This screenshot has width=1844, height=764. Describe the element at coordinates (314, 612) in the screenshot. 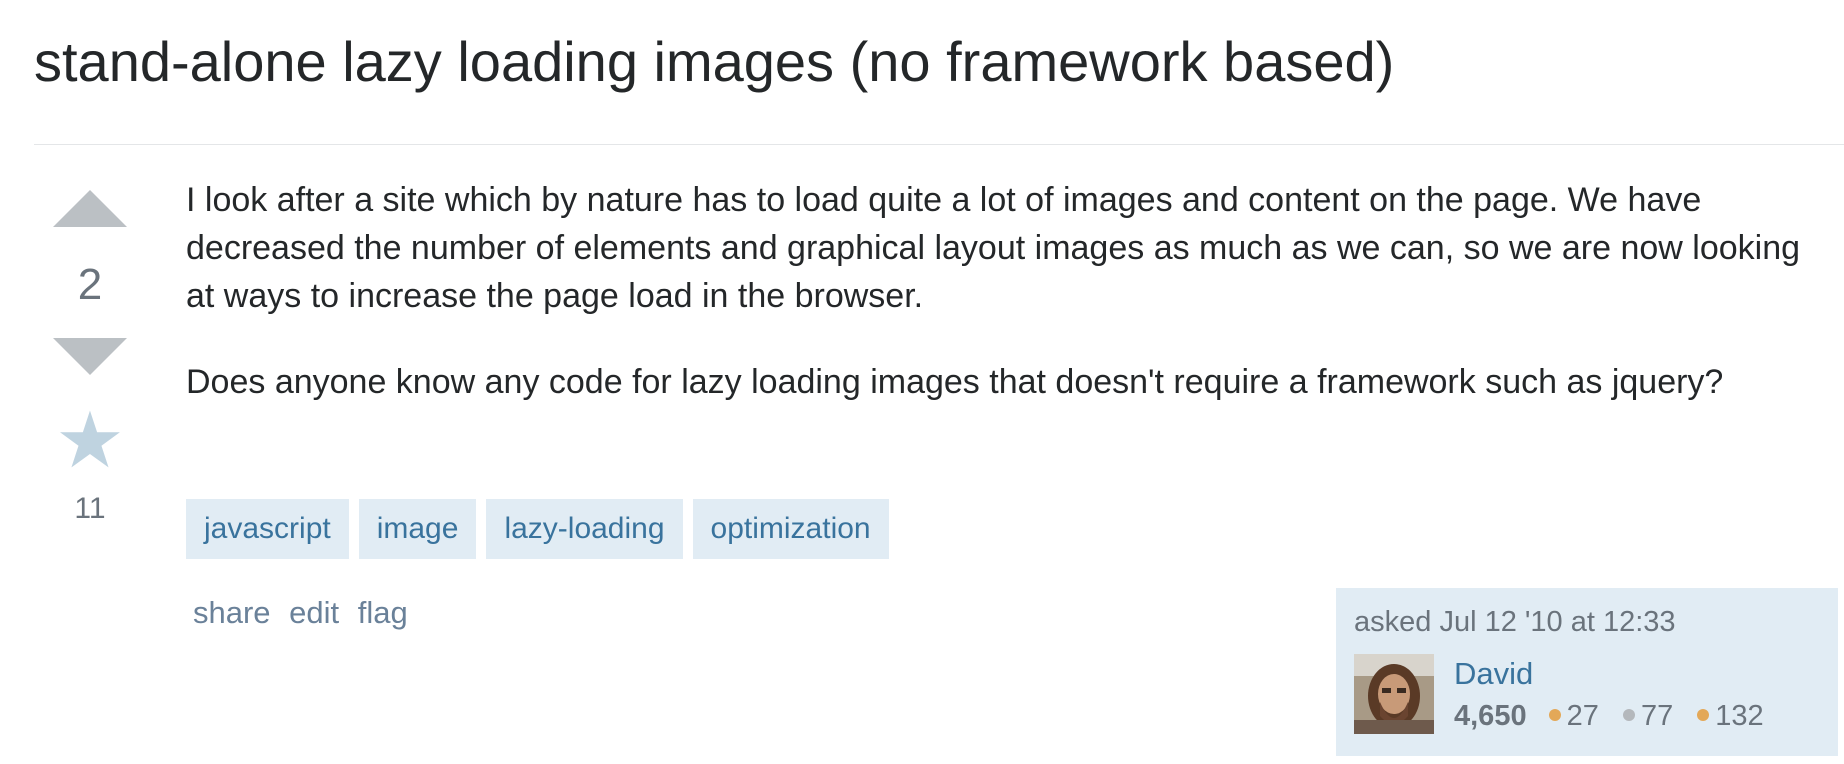

I see `edit-link: edit` at that location.